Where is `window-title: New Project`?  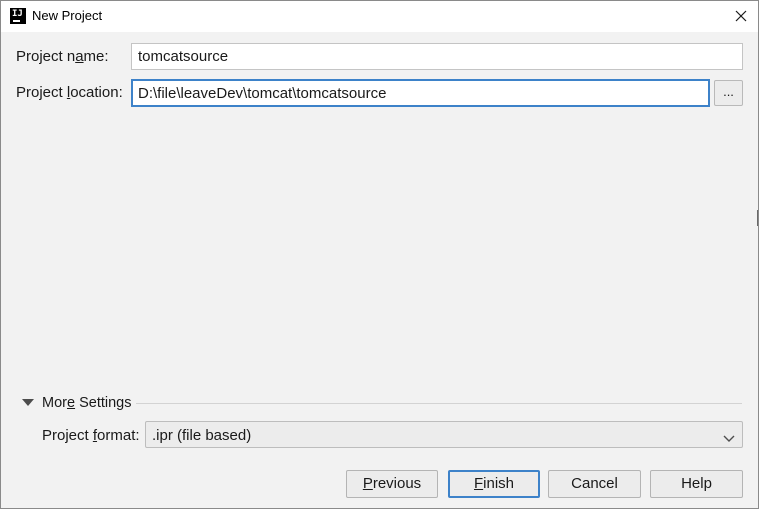 window-title: New Project is located at coordinates (67, 15).